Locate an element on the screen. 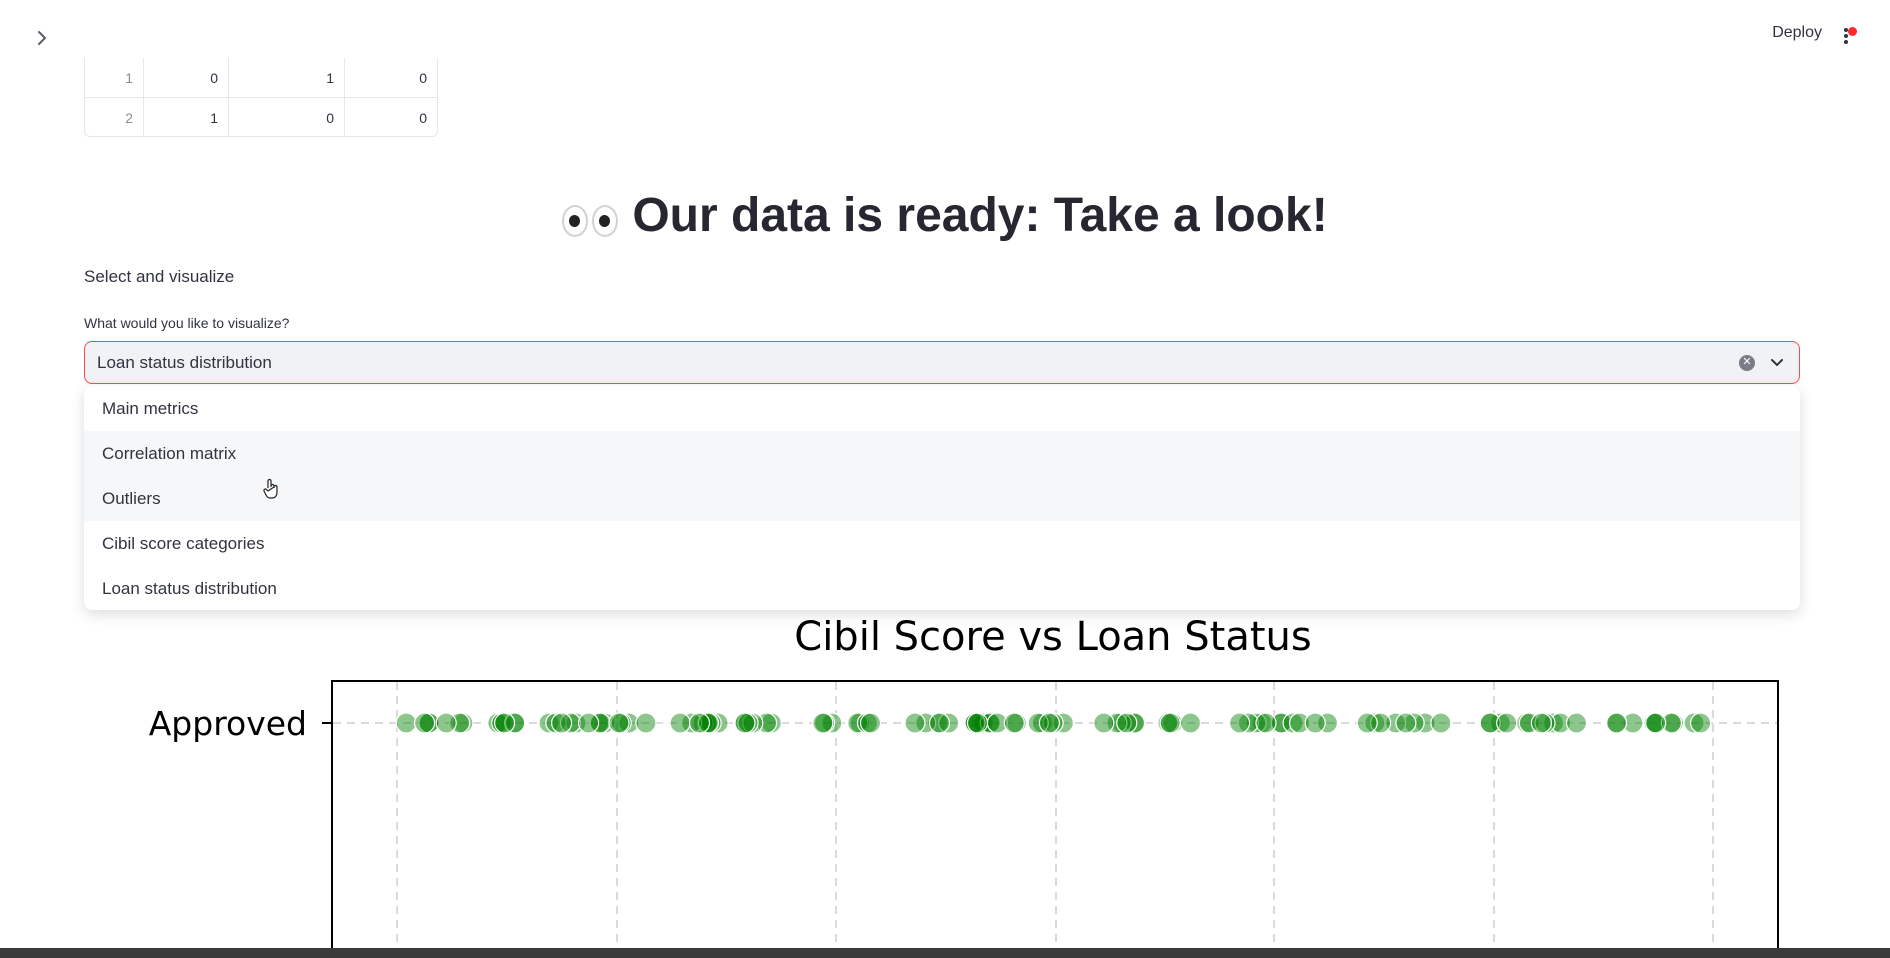 This screenshot has width=1890, height=958. main-menu-button is located at coordinates (1846, 36).